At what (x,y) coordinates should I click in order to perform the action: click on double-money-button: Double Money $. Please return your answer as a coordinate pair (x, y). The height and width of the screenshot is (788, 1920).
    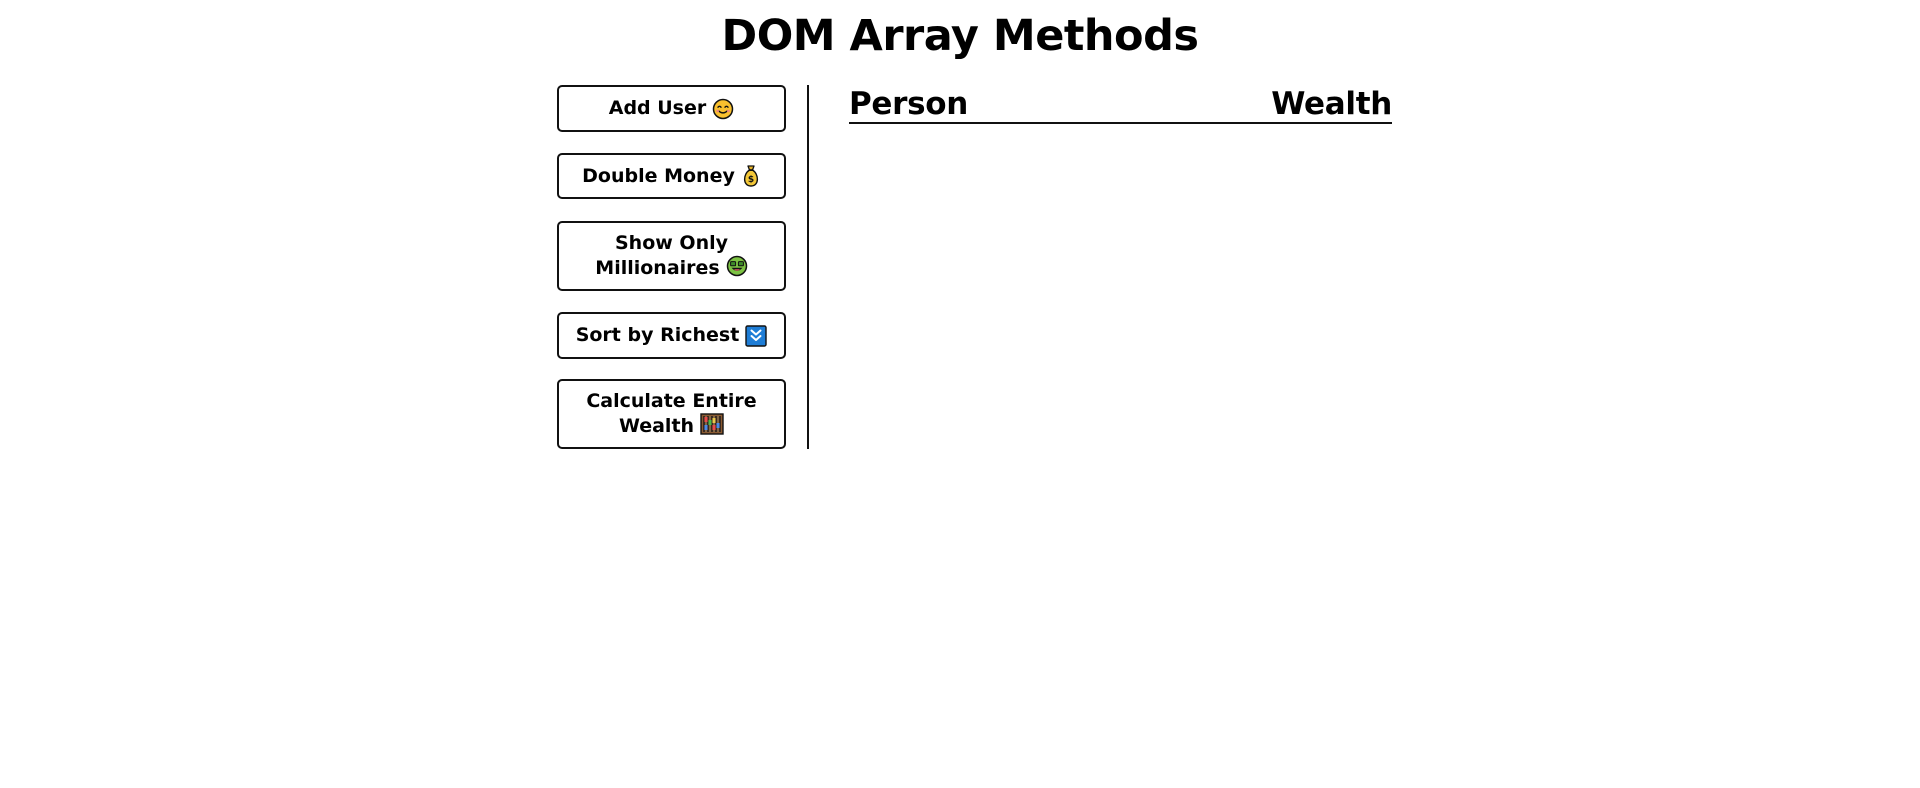
    Looking at the image, I should click on (671, 176).